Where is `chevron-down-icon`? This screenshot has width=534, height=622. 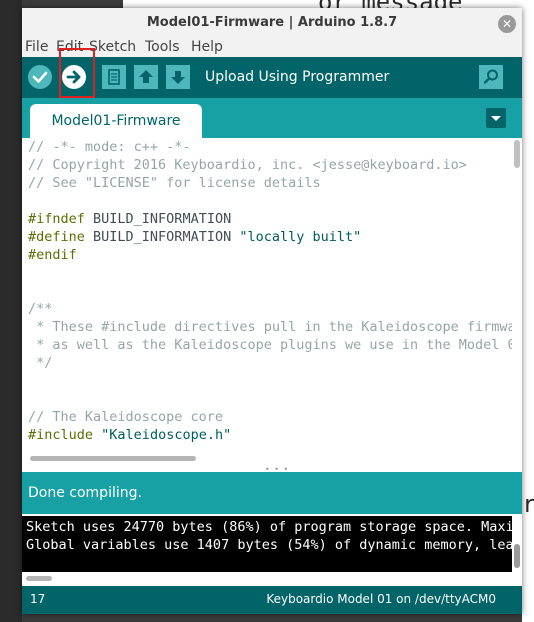 chevron-down-icon is located at coordinates (496, 118).